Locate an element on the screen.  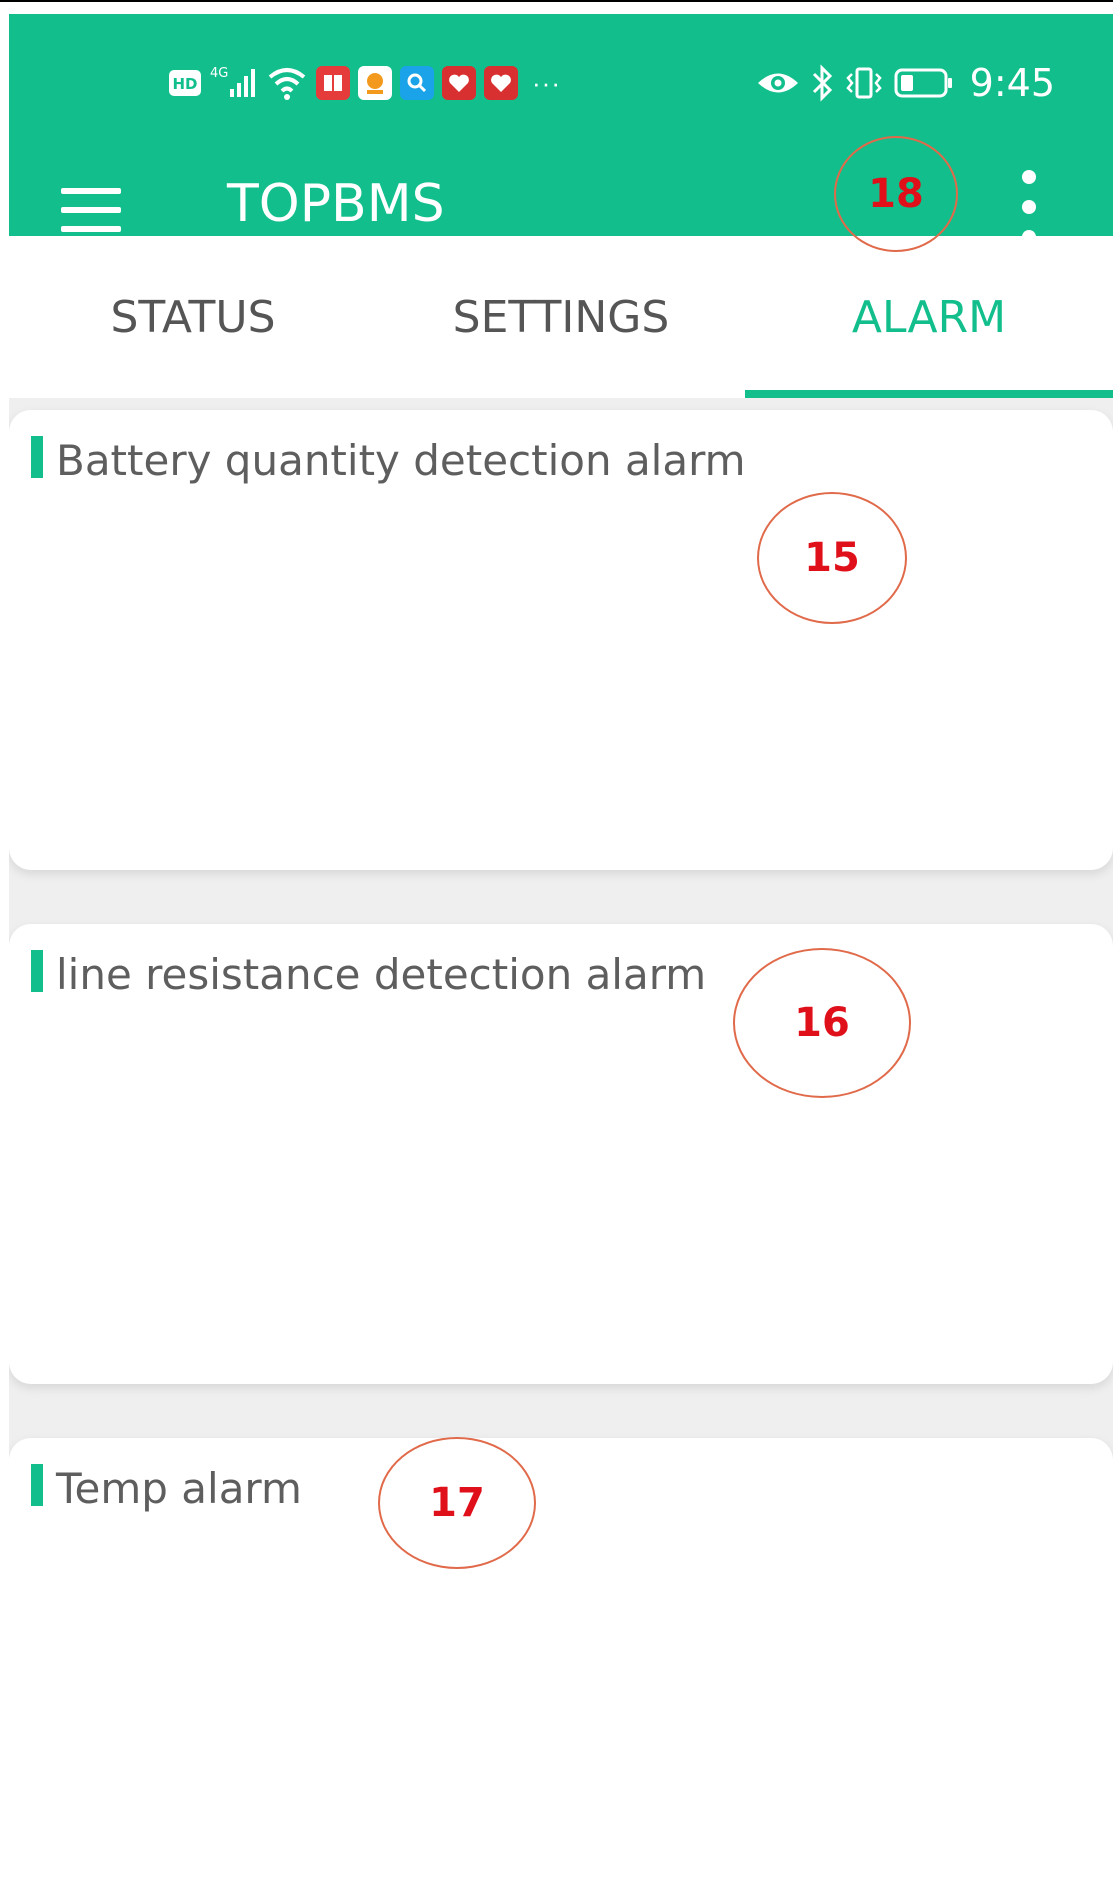
status-bar-left: HD 4G ··· is located at coordinates (364, 83).